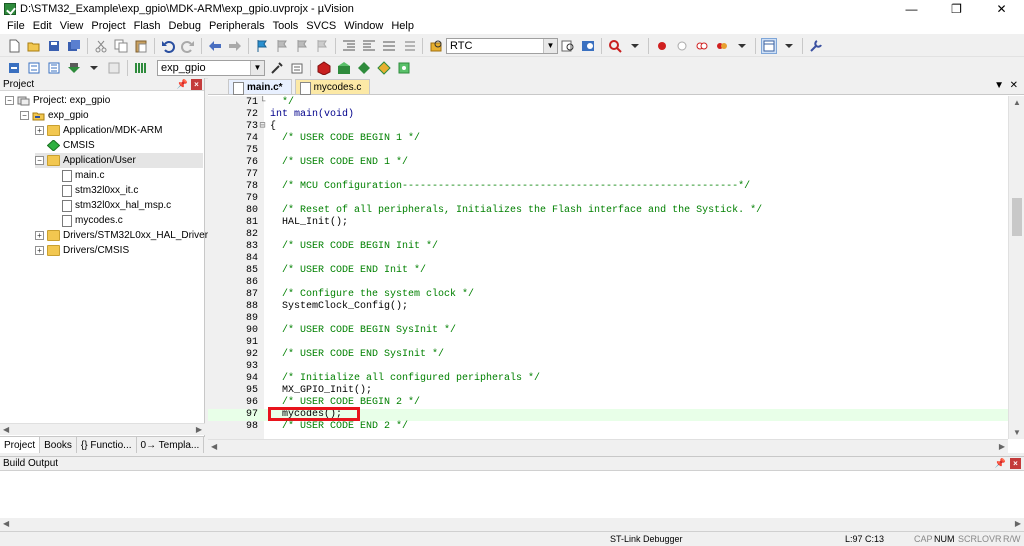 The width and height of the screenshot is (1024, 546). I want to click on scroll-up-icon: ▲, so click(1017, 102).